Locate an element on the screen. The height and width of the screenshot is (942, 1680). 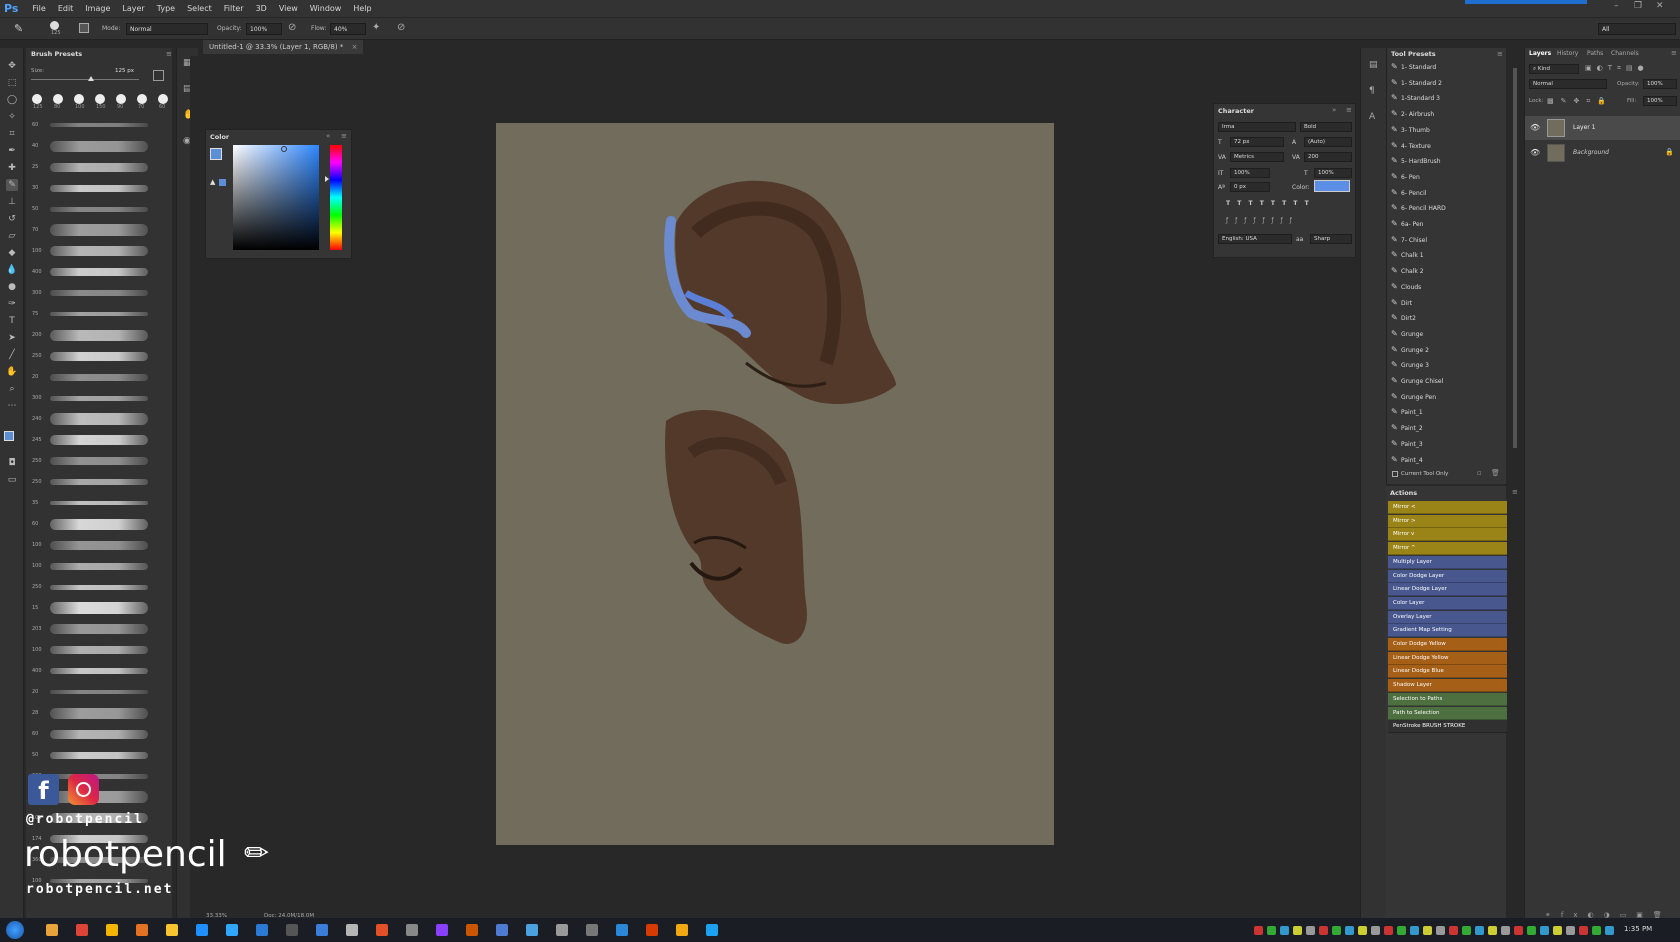
tool-preset-item: ✎ 1- Standard 2 is located at coordinates (1416, 82).